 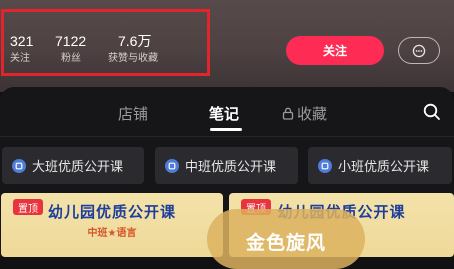 What do you see at coordinates (28, 207) in the screenshot?
I see `pinned-badge: 置顶` at bounding box center [28, 207].